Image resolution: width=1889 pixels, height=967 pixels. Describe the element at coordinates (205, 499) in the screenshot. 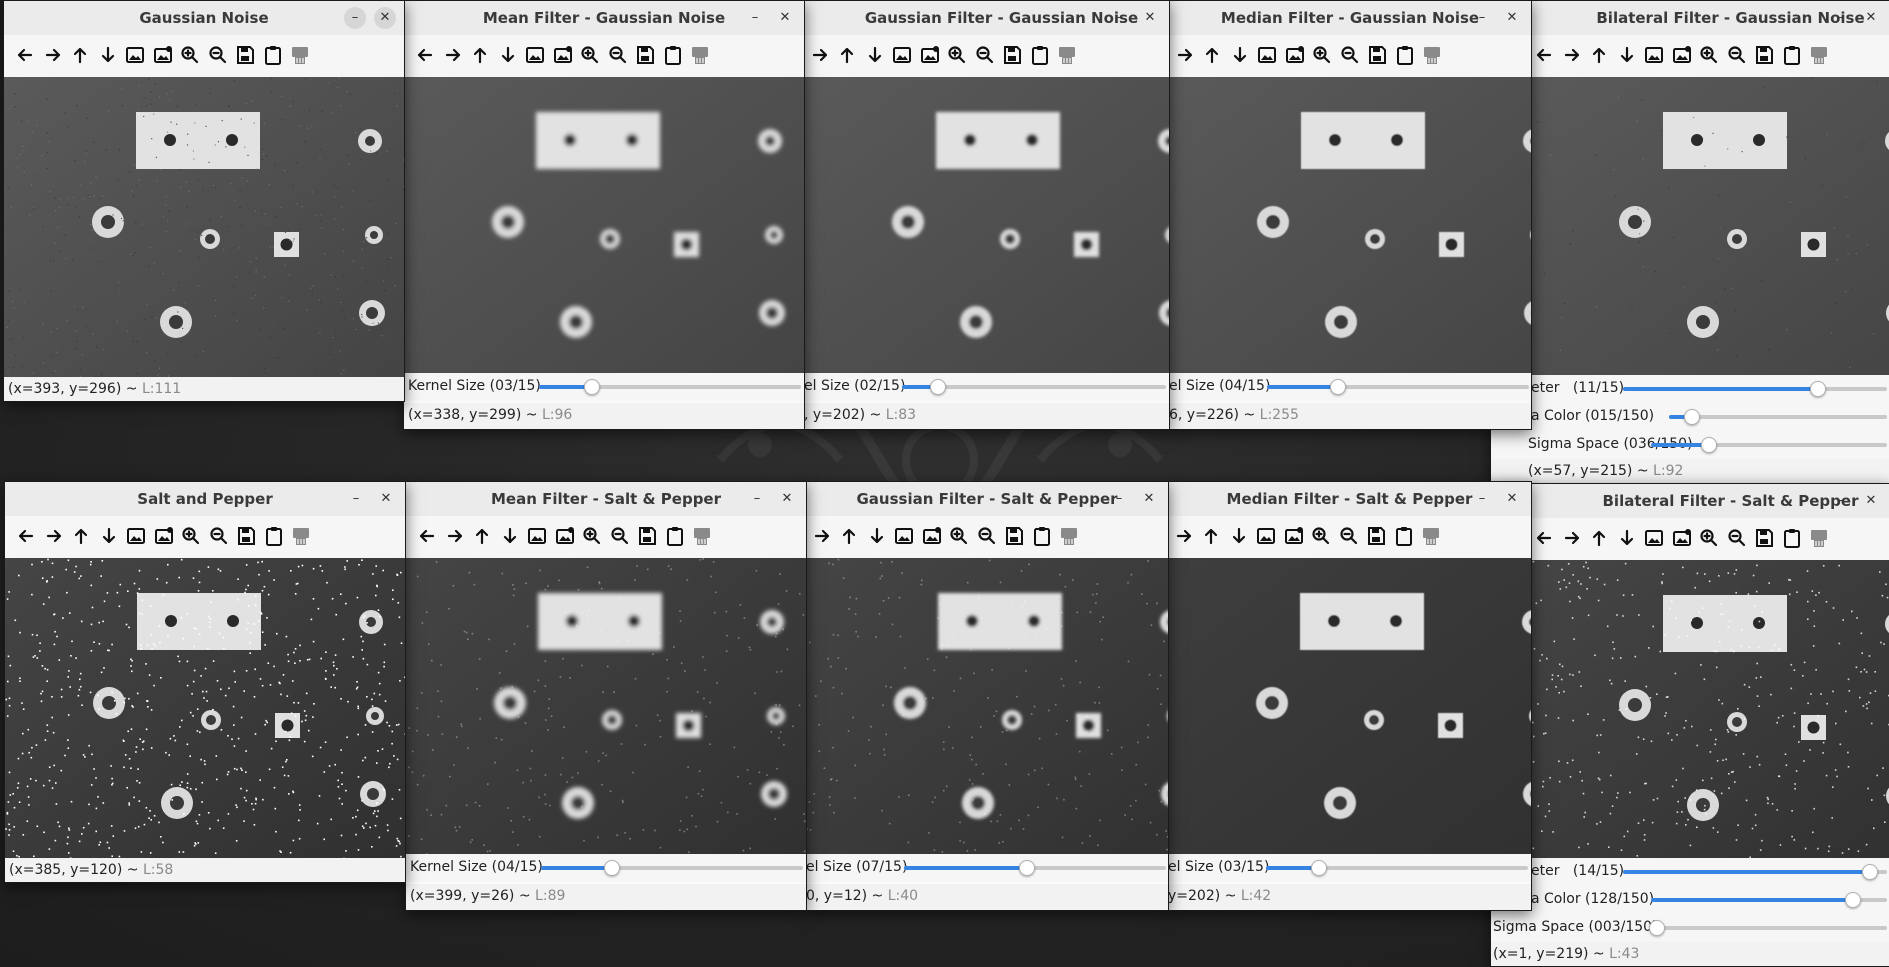

I see `title-bar: Salt and Pepper – ✕` at that location.